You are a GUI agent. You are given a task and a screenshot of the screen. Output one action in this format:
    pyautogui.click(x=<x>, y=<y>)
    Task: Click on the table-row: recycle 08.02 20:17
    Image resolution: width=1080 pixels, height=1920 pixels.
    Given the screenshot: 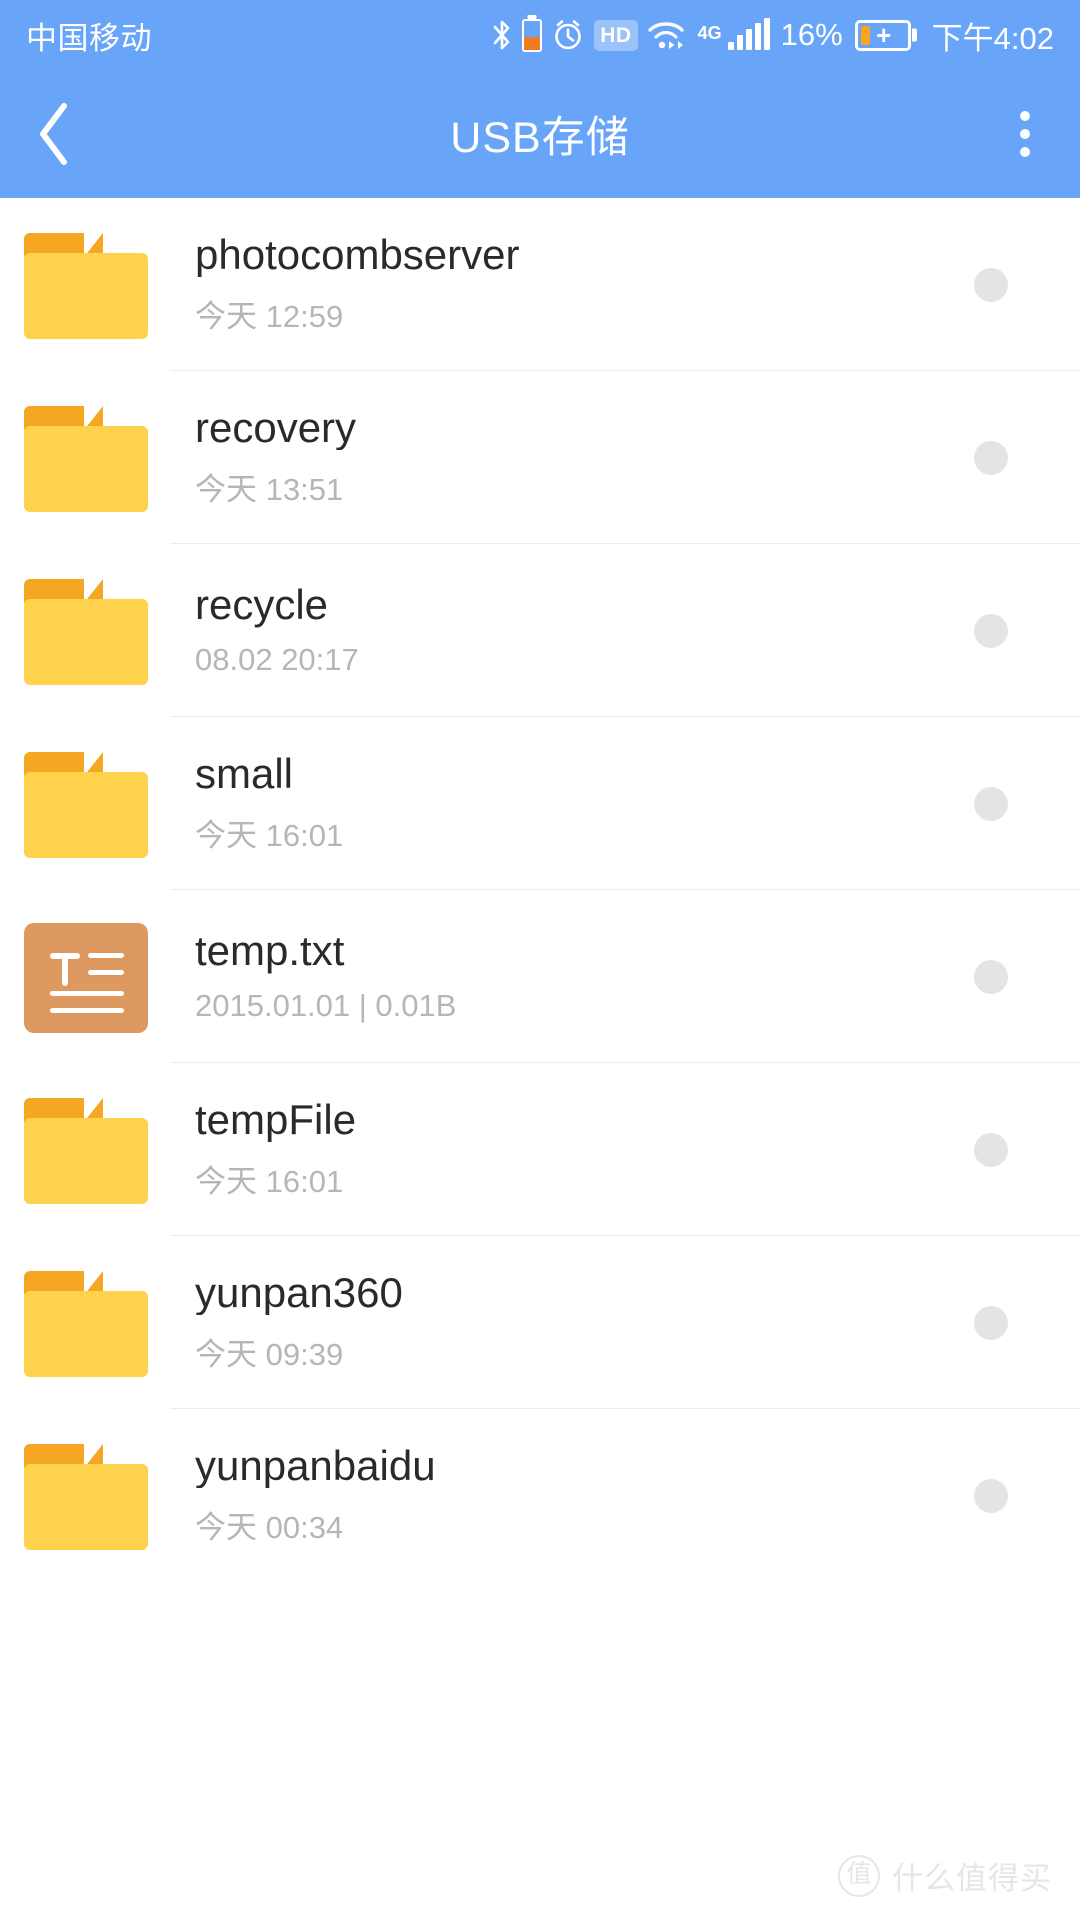 What is the action you would take?
    pyautogui.click(x=540, y=630)
    